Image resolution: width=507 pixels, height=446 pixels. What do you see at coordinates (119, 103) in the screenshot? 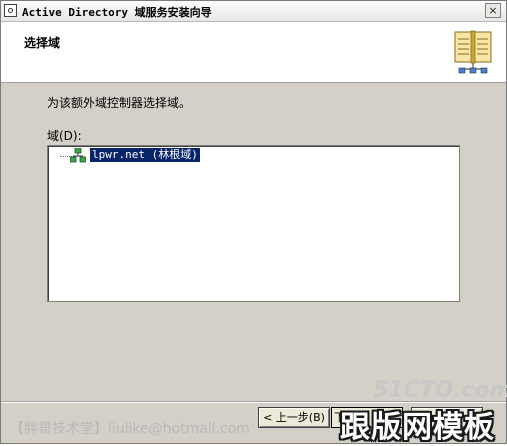
I see `instruction-text: 为该额外域控制器选择域。` at bounding box center [119, 103].